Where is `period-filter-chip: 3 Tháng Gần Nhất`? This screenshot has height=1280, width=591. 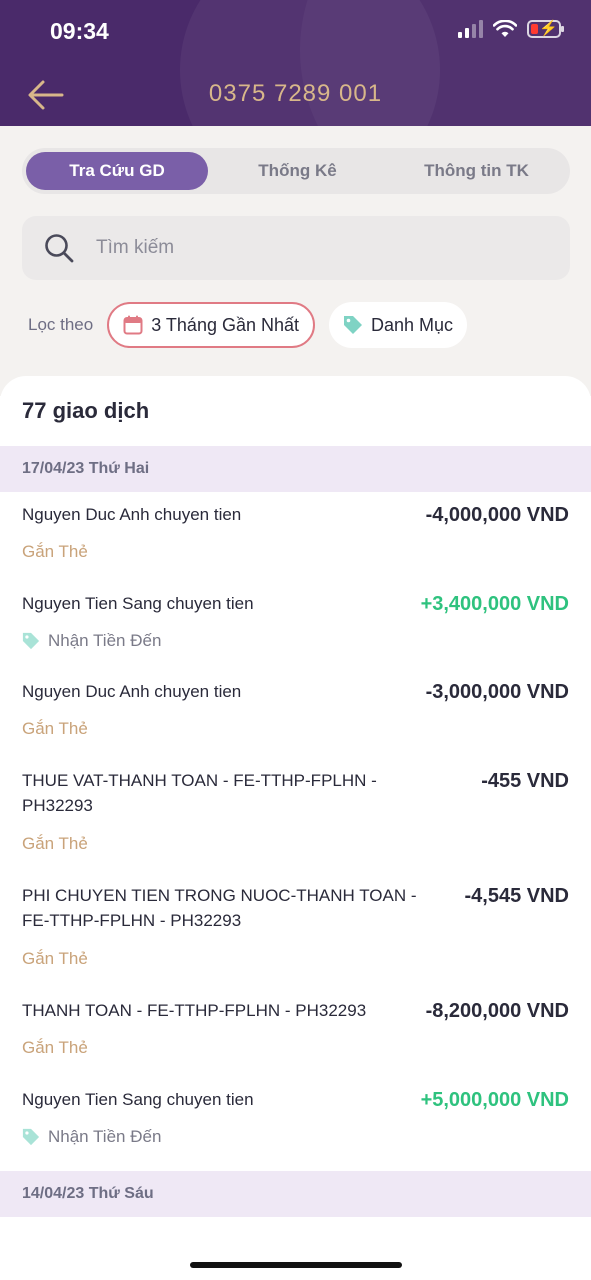
period-filter-chip: 3 Tháng Gần Nhất is located at coordinates (211, 325).